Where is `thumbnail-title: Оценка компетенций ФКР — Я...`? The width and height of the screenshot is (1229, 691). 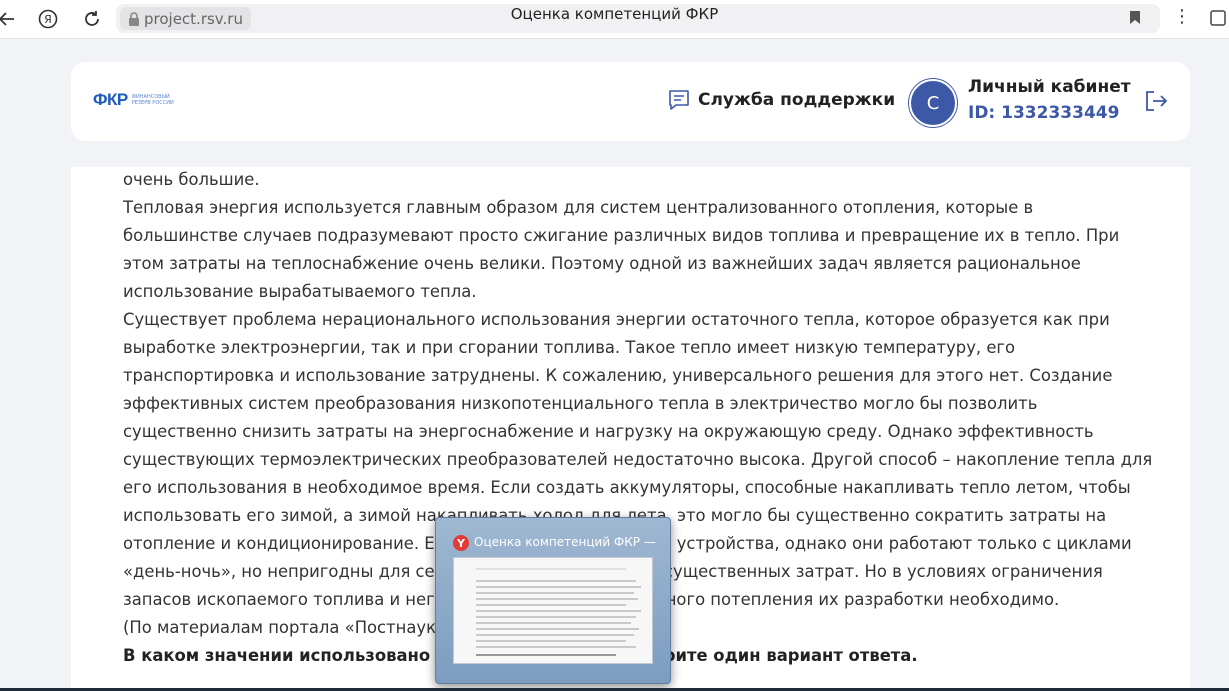 thumbnail-title: Оценка компетенций ФКР — Я... is located at coordinates (566, 542).